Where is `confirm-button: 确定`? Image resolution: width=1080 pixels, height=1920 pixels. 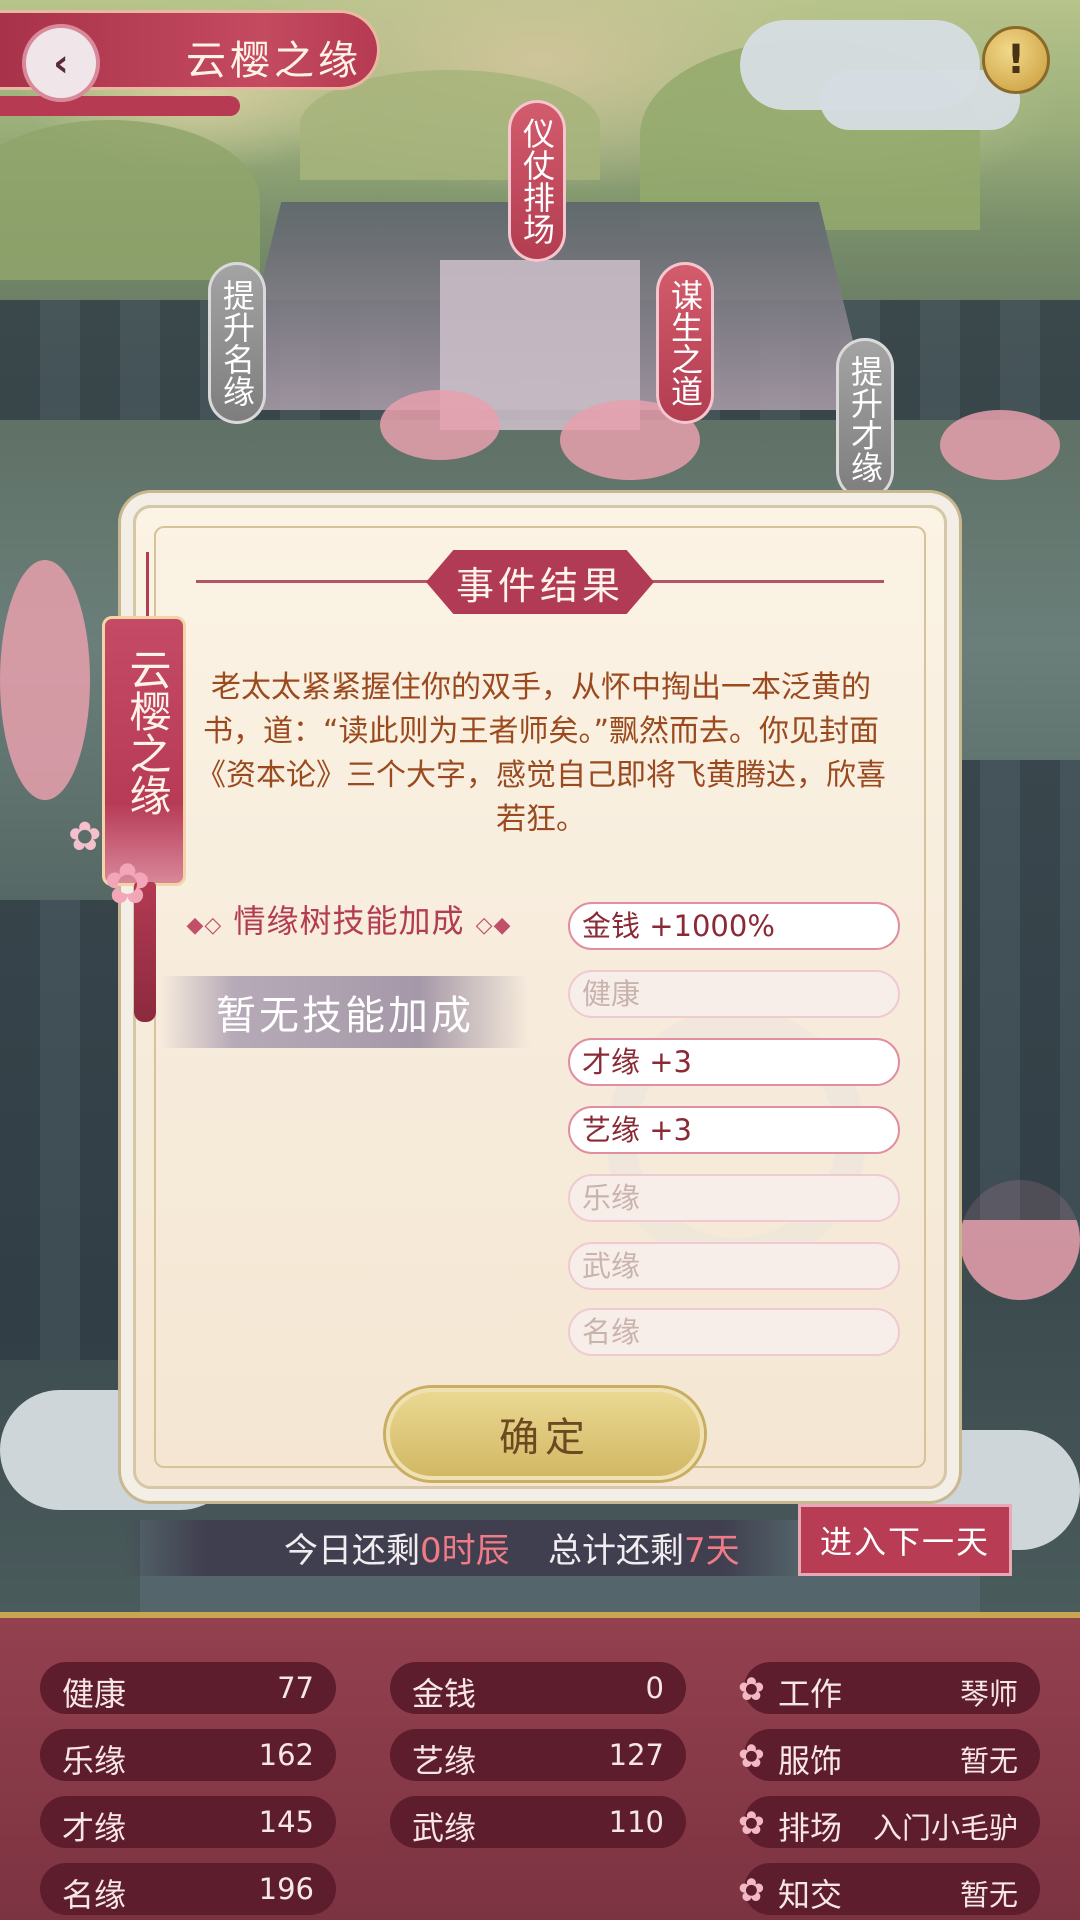
confirm-button: 确定 is located at coordinates (545, 1434).